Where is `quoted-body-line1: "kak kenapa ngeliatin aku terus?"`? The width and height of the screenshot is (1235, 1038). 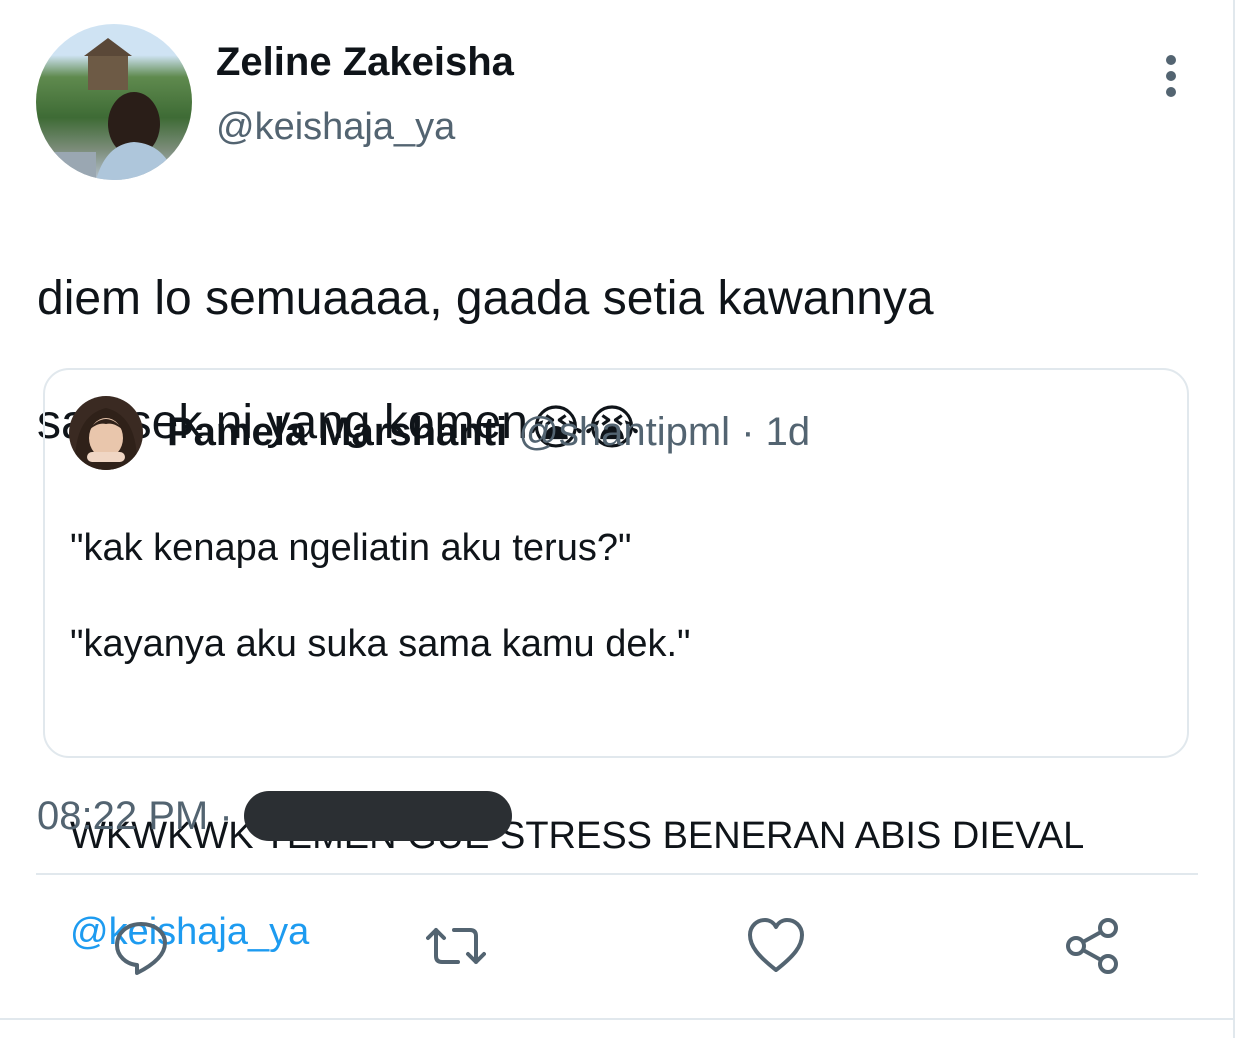 quoted-body-line1: "kak kenapa ngeliatin aku terus?" is located at coordinates (351, 548).